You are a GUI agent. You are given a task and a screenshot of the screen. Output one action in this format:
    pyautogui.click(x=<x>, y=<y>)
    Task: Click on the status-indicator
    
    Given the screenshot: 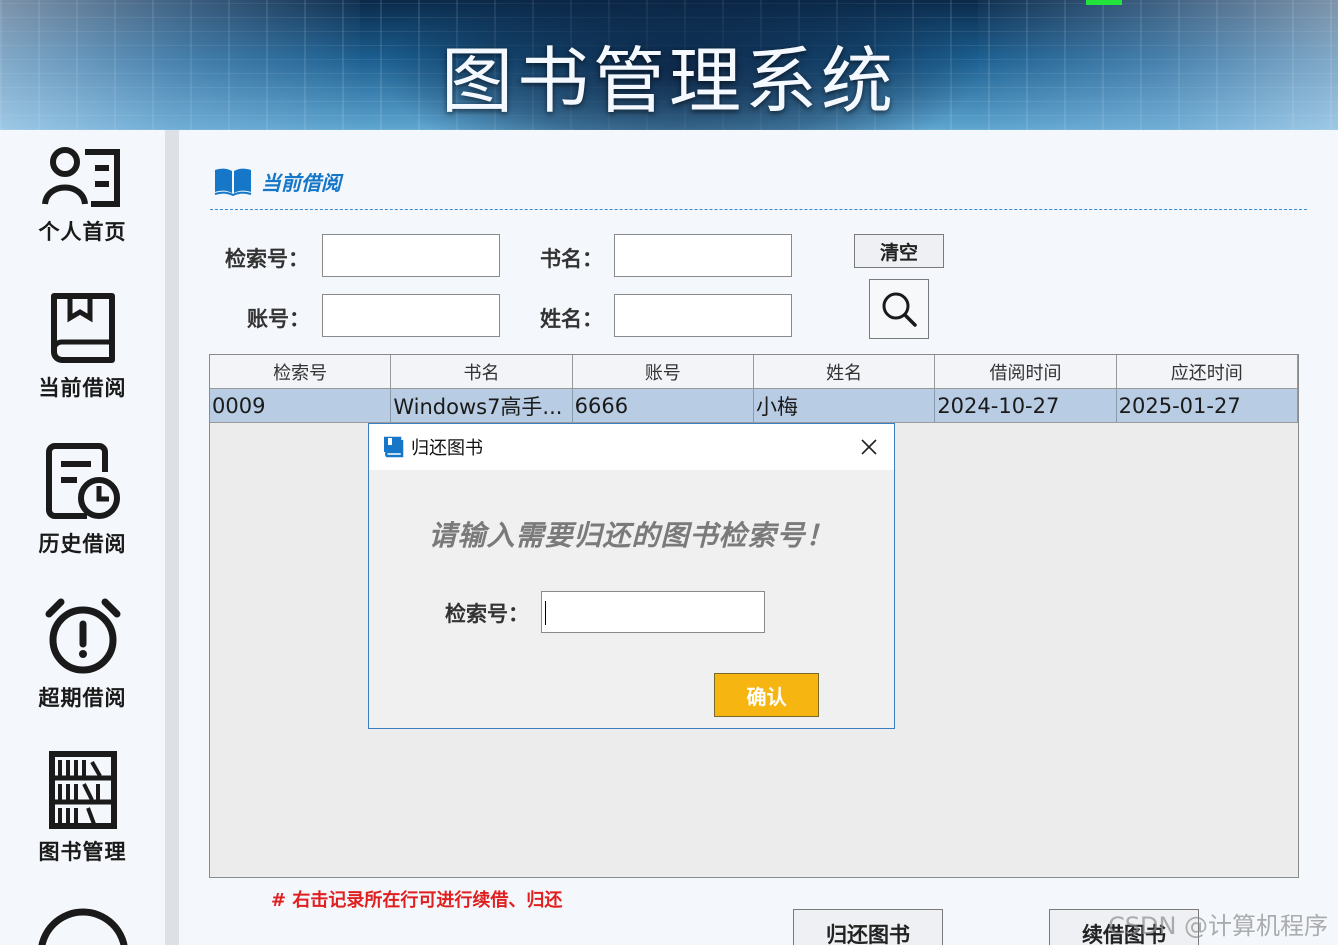 What is the action you would take?
    pyautogui.click(x=1104, y=2)
    